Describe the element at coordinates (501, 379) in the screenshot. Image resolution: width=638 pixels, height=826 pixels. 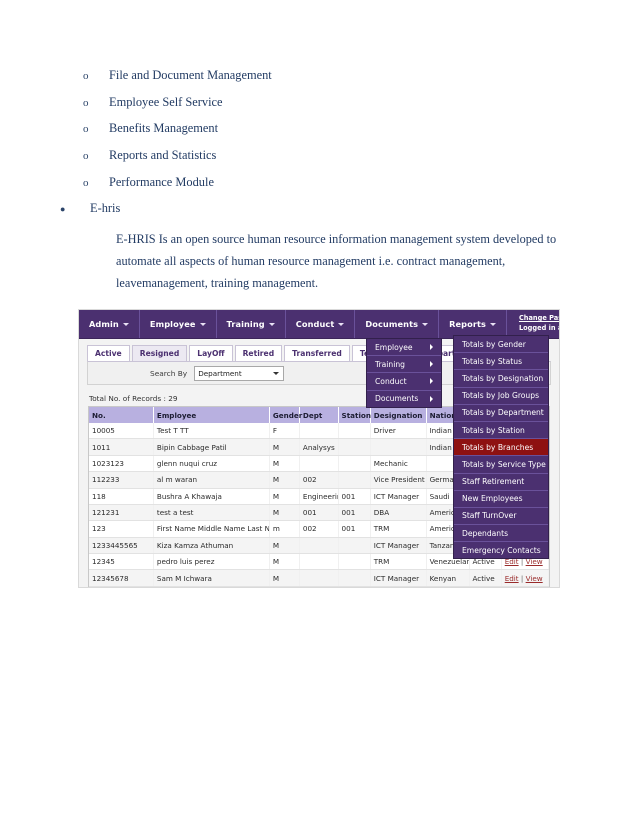
I see `menu-item-report-2: Totals by Designation` at that location.